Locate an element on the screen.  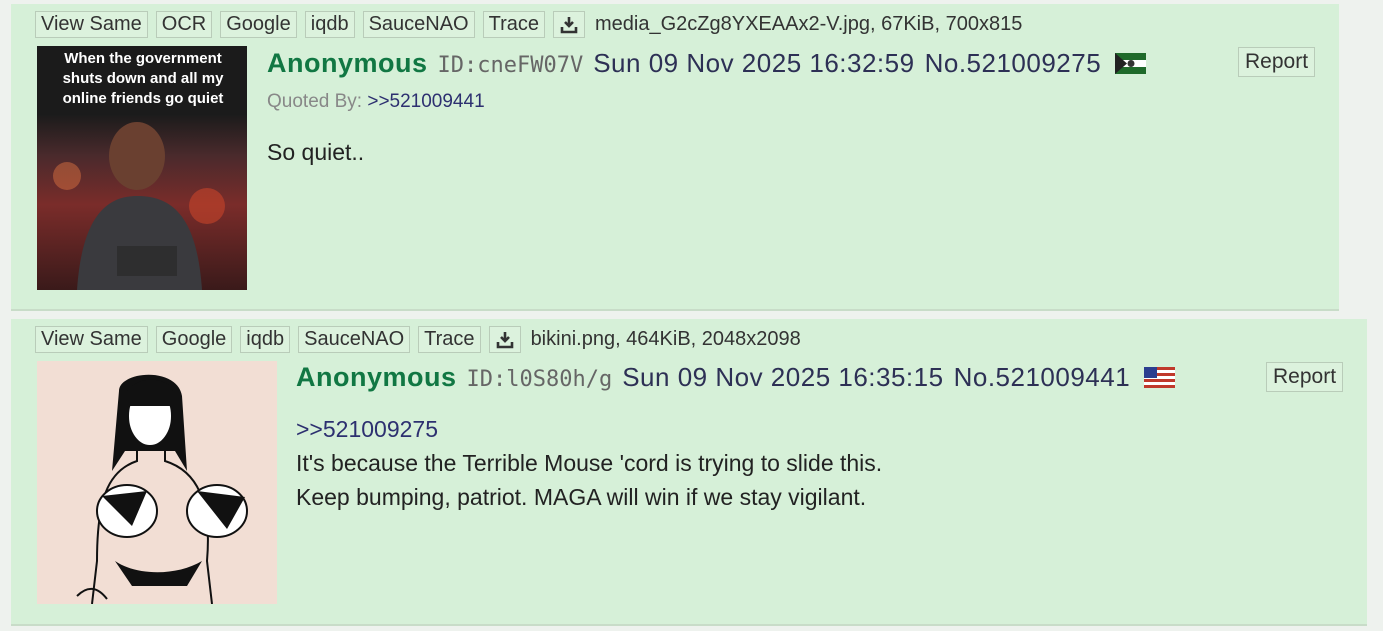
post-number: No.521009441 is located at coordinates (1042, 377).